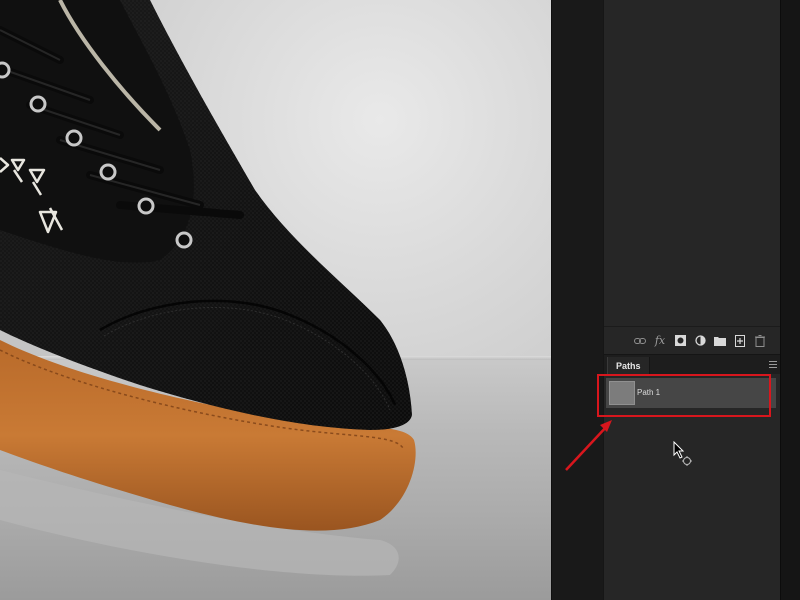  What do you see at coordinates (790, 300) in the screenshot?
I see `panel-right-edge` at bounding box center [790, 300].